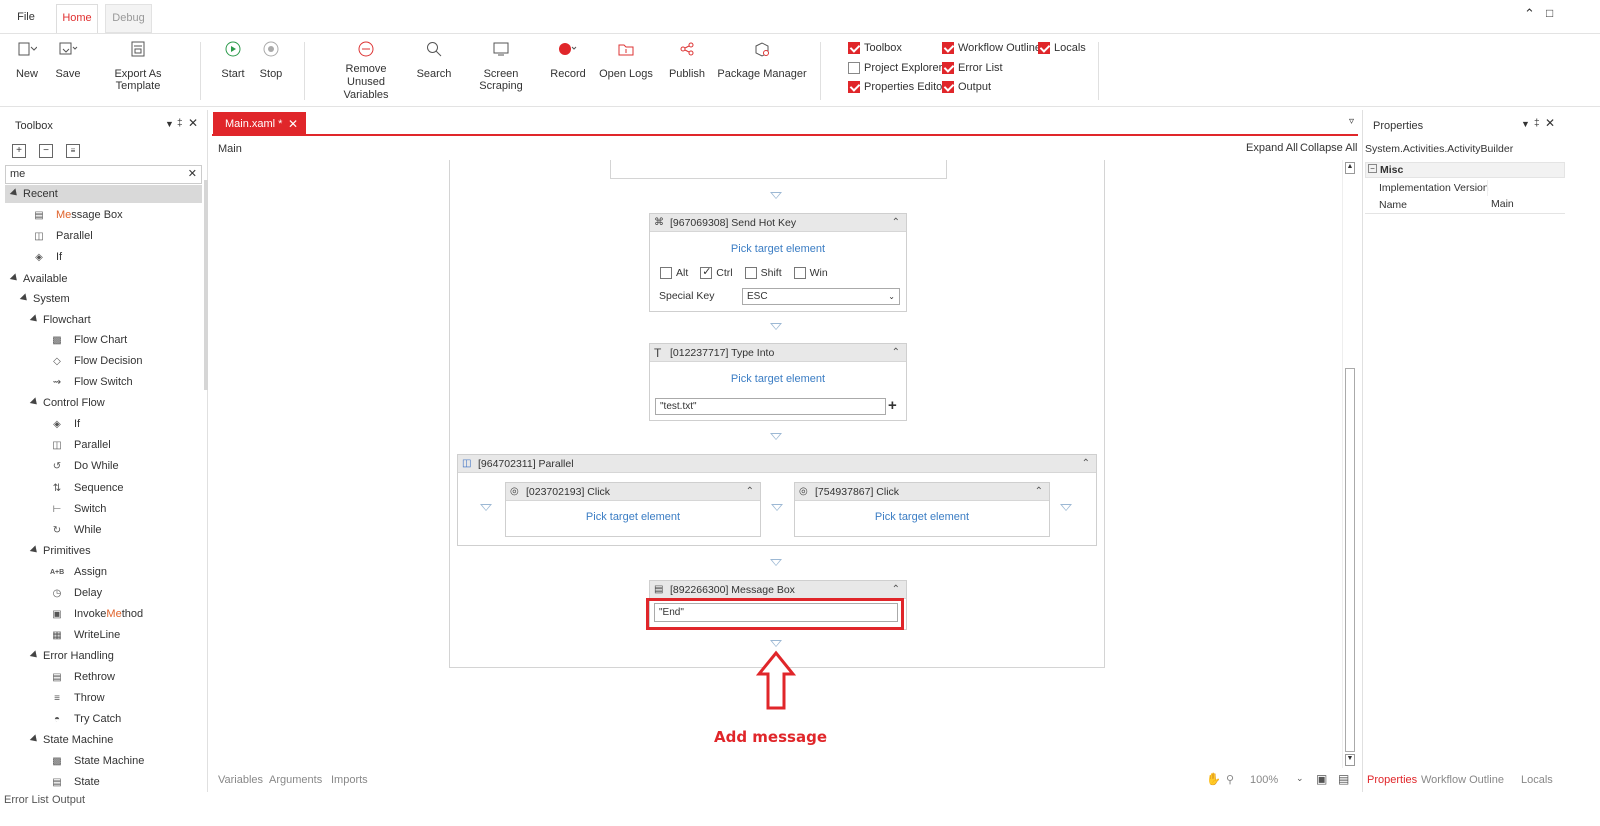 The image size is (1600, 826). I want to click on tab-error-list: Error List, so click(26, 800).